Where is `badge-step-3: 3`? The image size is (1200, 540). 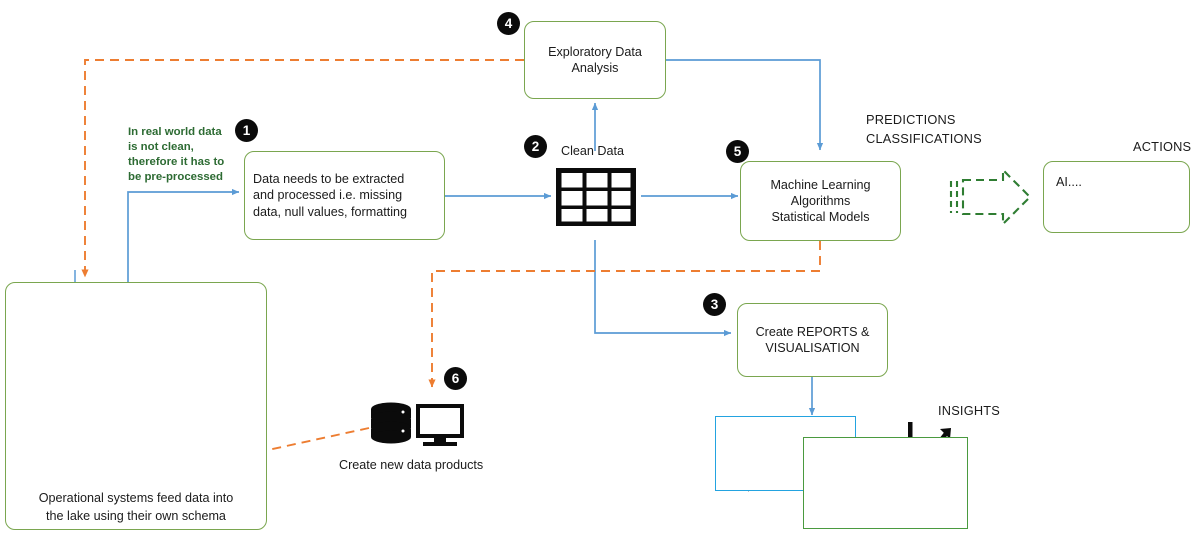 badge-step-3: 3 is located at coordinates (714, 304).